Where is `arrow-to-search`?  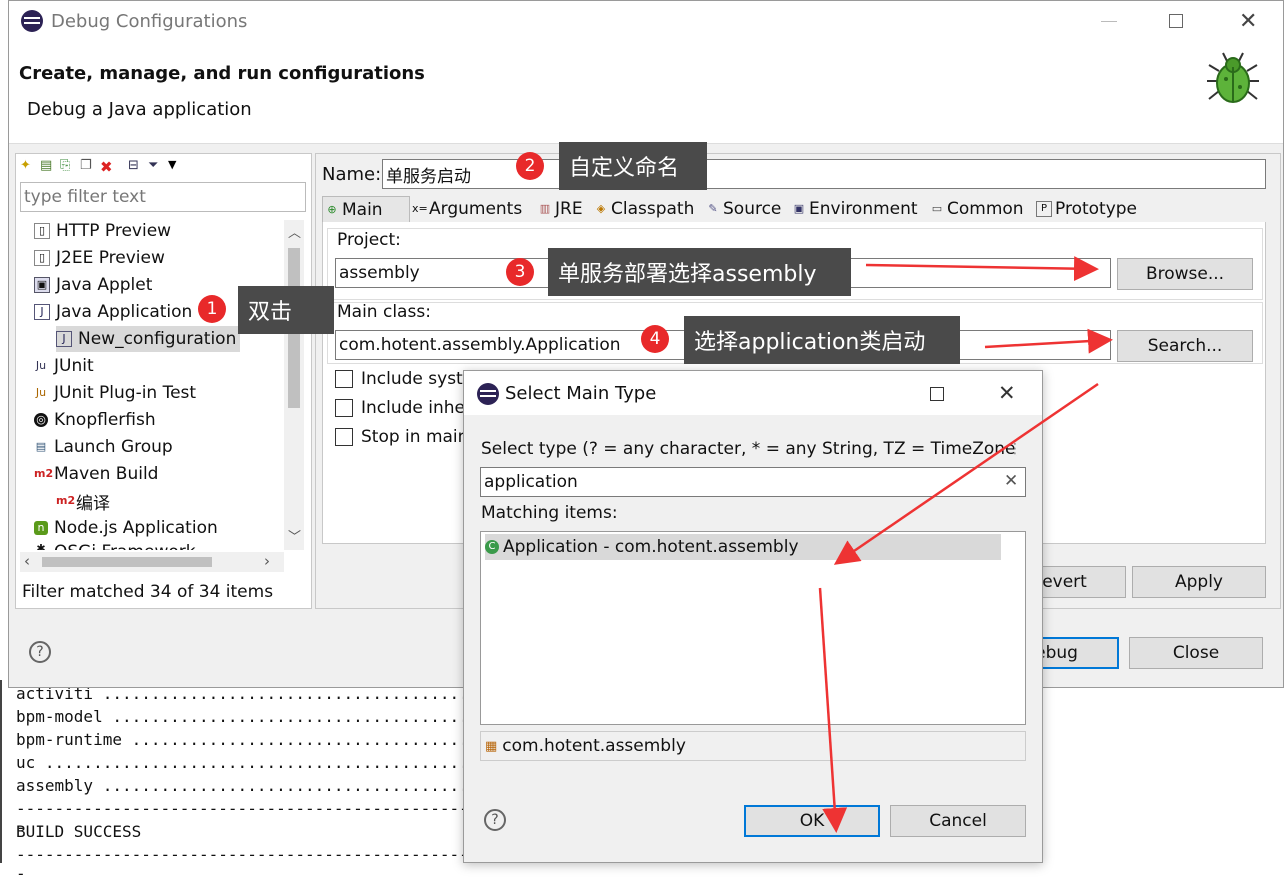 arrow-to-search is located at coordinates (1048, 341).